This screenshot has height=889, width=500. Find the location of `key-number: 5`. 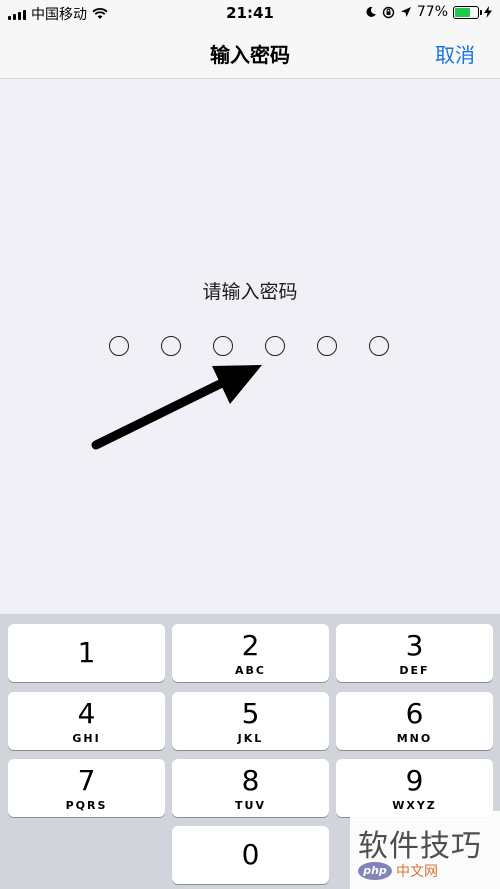

key-number: 5 is located at coordinates (250, 713).